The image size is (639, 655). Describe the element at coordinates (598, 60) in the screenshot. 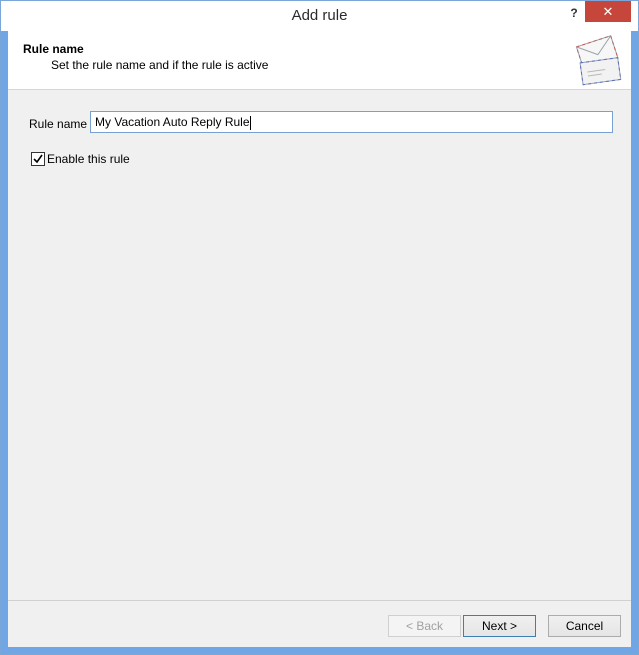

I see `envelopes-icon` at that location.